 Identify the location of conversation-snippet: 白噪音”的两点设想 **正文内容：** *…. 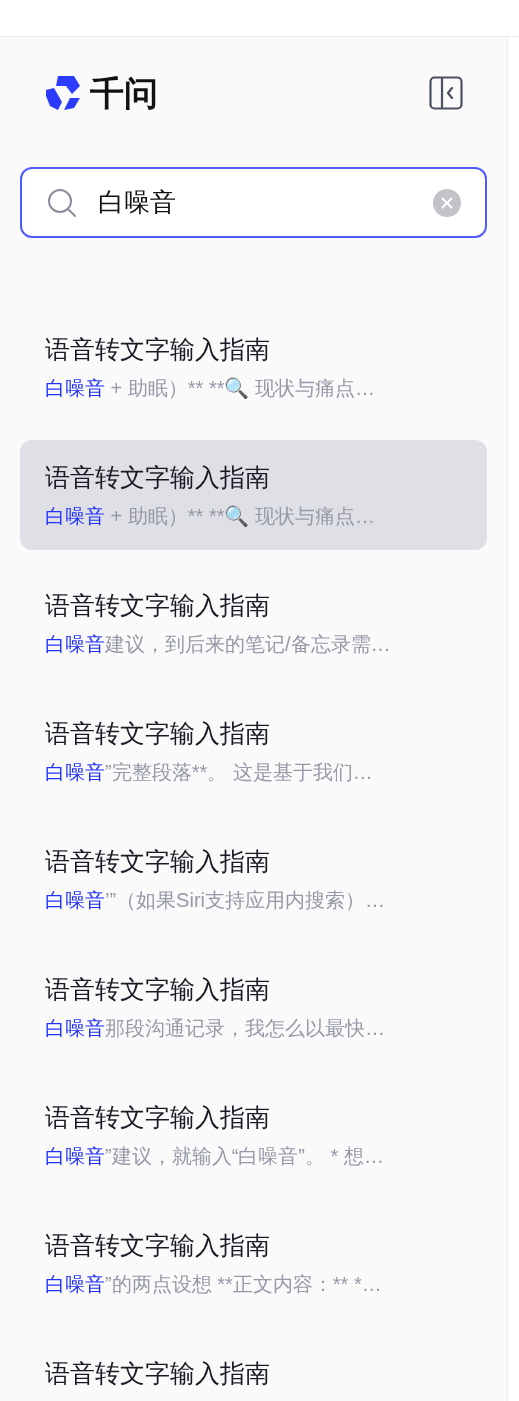
(214, 1284).